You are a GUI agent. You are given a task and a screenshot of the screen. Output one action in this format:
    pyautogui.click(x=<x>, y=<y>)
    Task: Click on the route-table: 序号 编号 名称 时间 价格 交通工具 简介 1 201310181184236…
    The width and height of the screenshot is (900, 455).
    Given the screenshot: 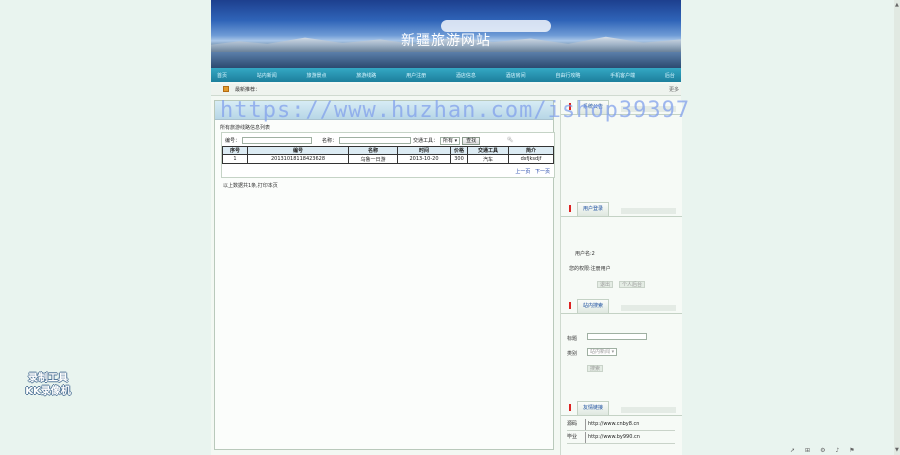 What is the action you would take?
    pyautogui.click(x=388, y=155)
    